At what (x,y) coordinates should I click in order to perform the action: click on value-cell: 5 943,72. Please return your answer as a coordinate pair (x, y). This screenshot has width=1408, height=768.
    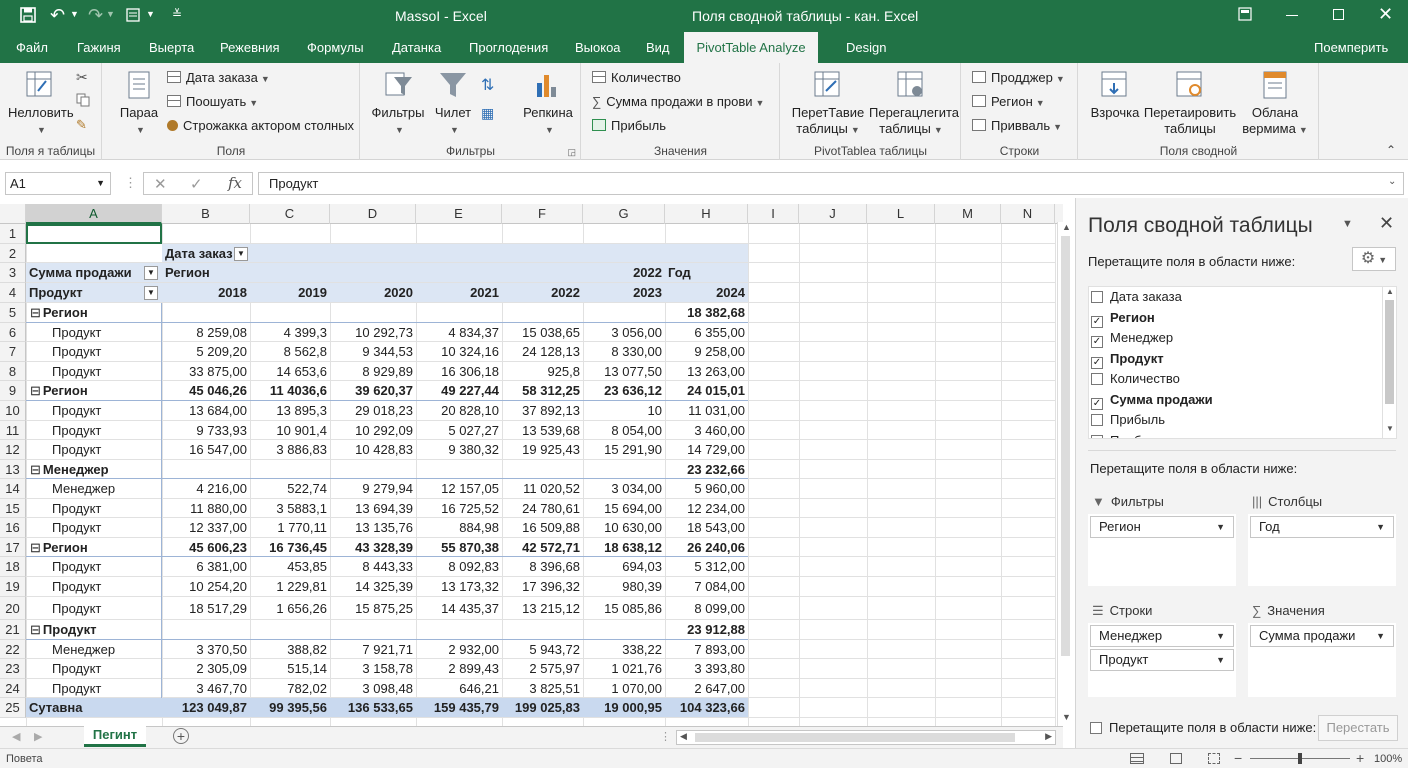
    Looking at the image, I should click on (542, 649).